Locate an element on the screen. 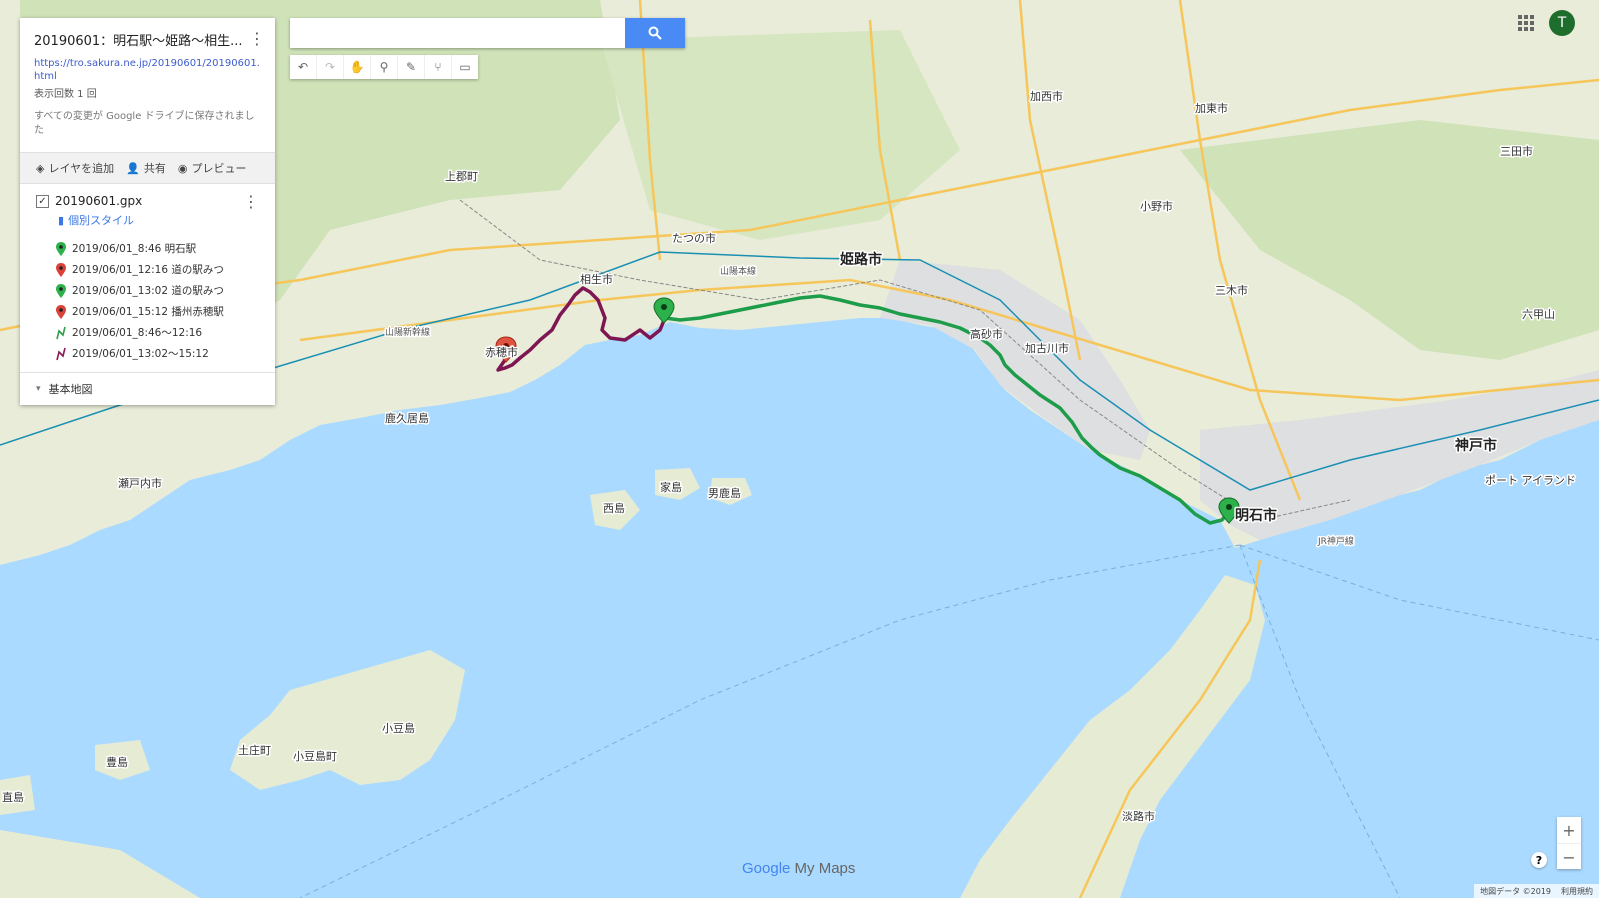 The width and height of the screenshot is (1599, 898). zoom-out-button: − is located at coordinates (1569, 856).